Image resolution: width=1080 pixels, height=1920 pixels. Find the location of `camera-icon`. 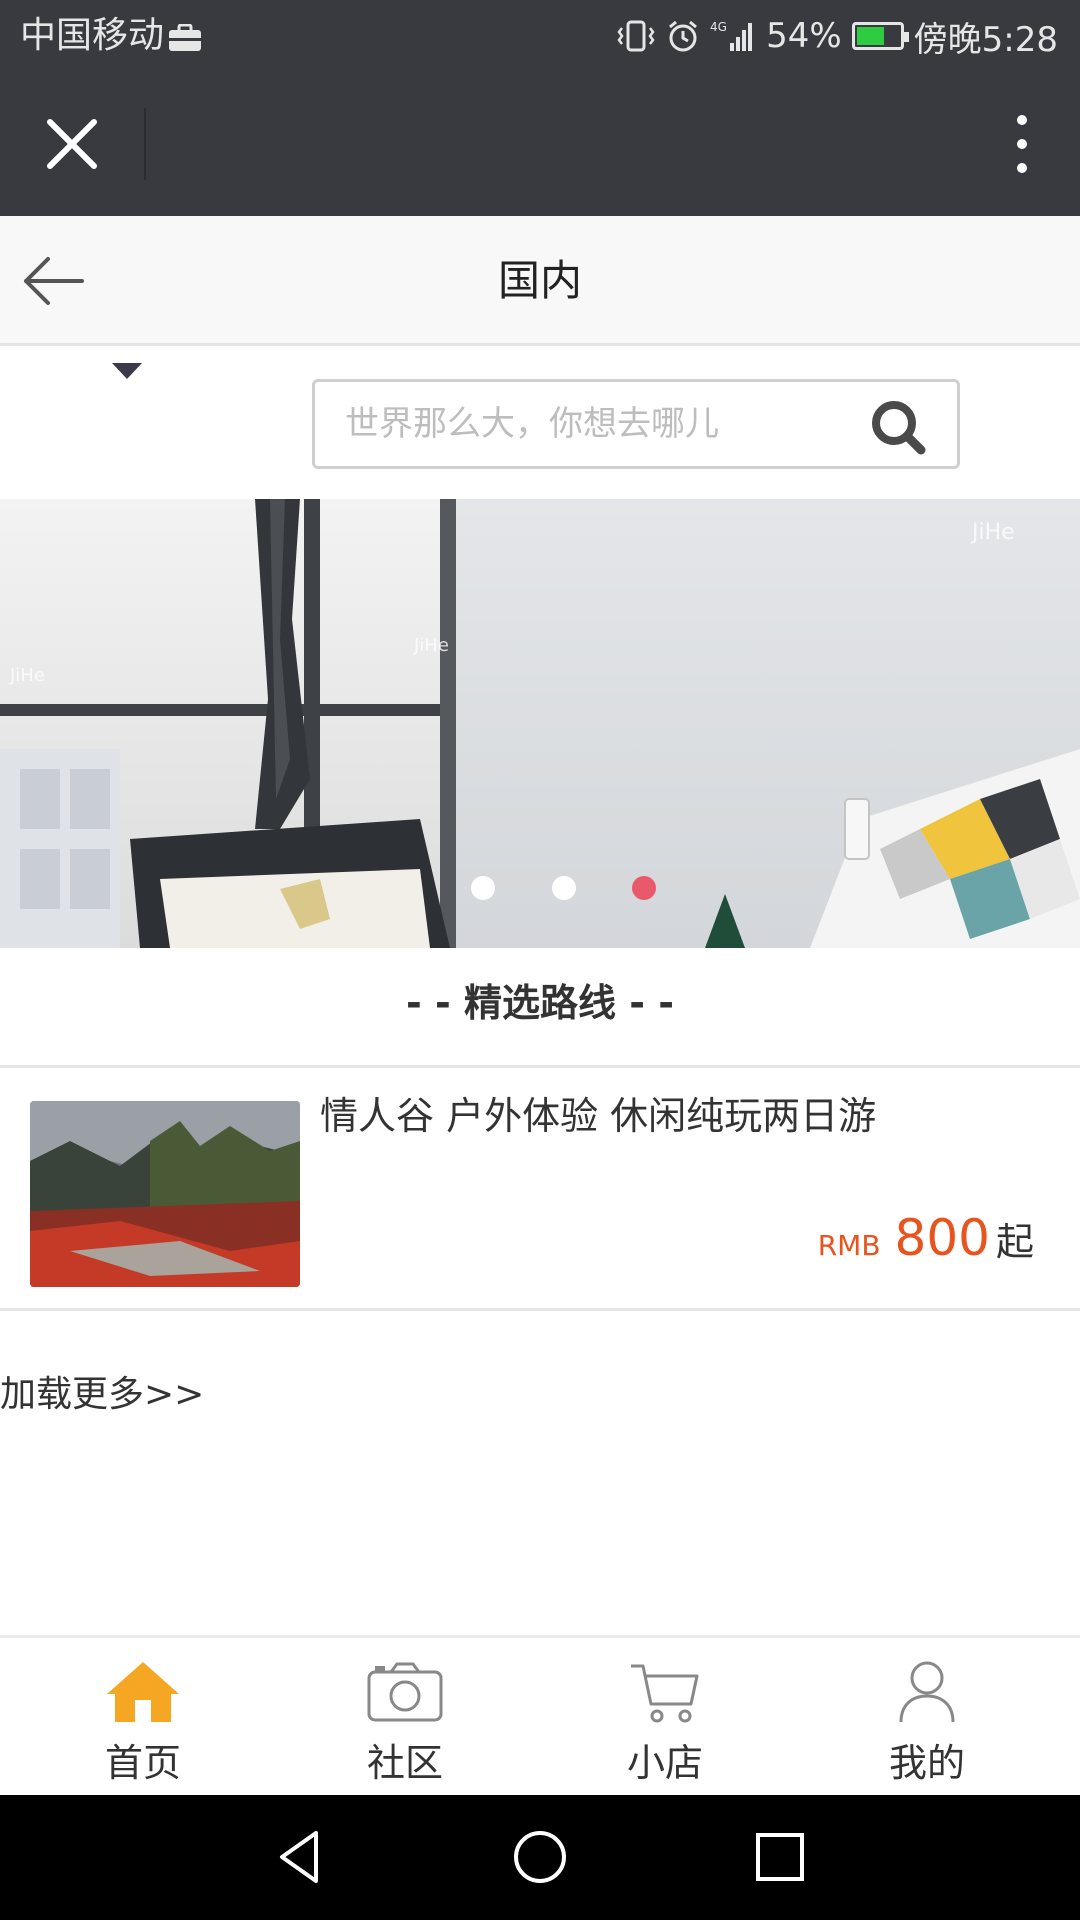

camera-icon is located at coordinates (405, 1692).